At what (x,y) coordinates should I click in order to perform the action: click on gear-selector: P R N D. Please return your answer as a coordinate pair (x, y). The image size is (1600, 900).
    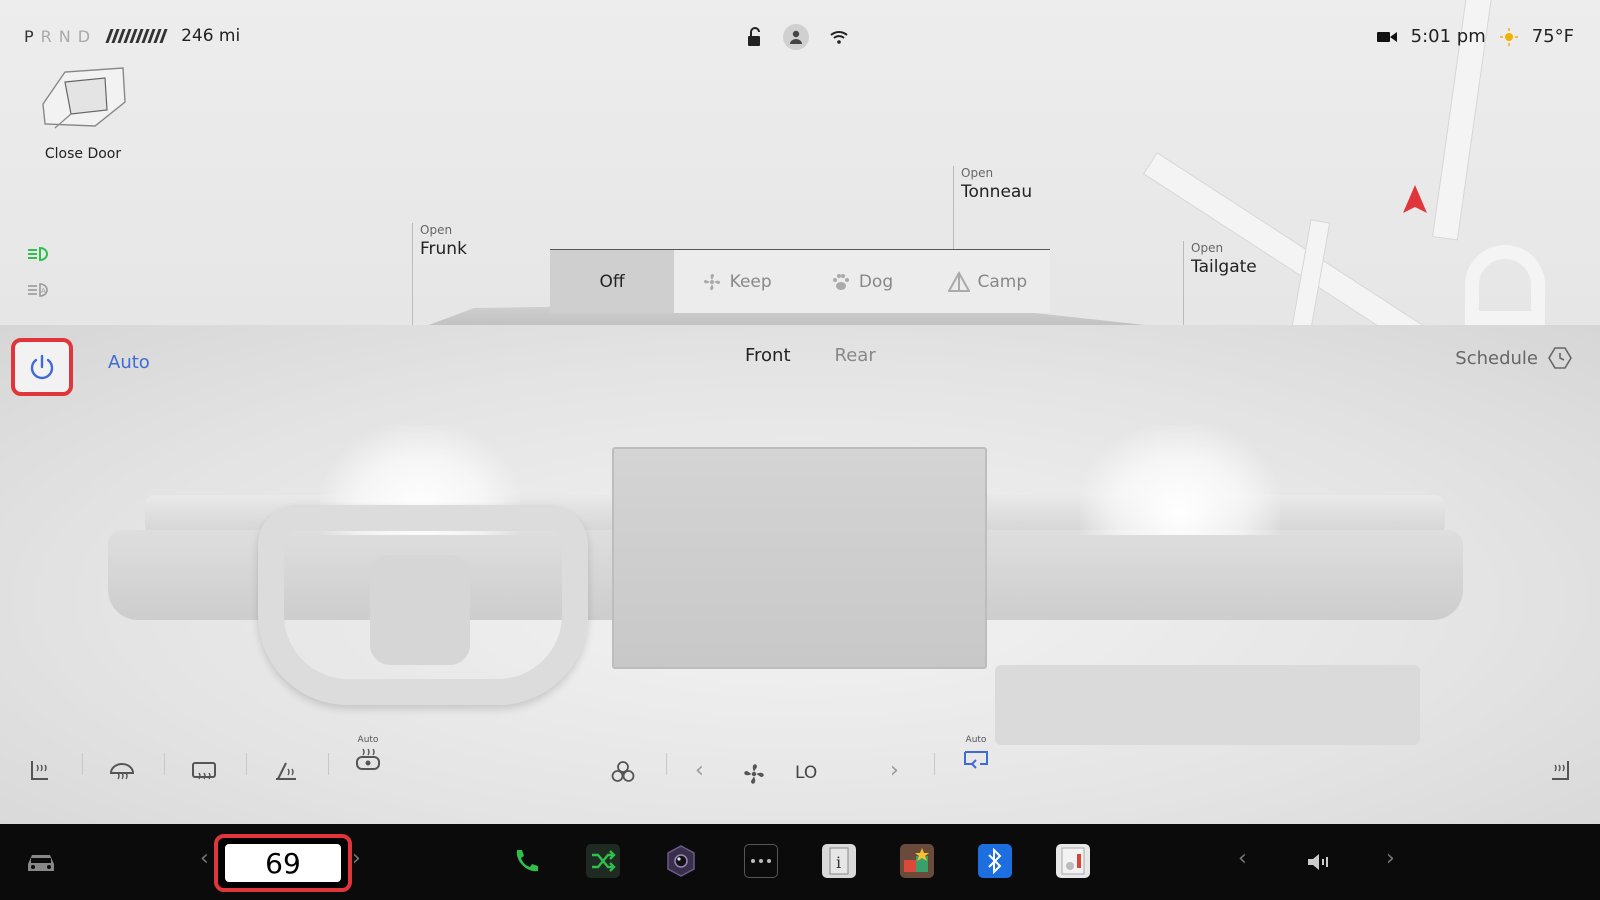
    Looking at the image, I should click on (58, 36).